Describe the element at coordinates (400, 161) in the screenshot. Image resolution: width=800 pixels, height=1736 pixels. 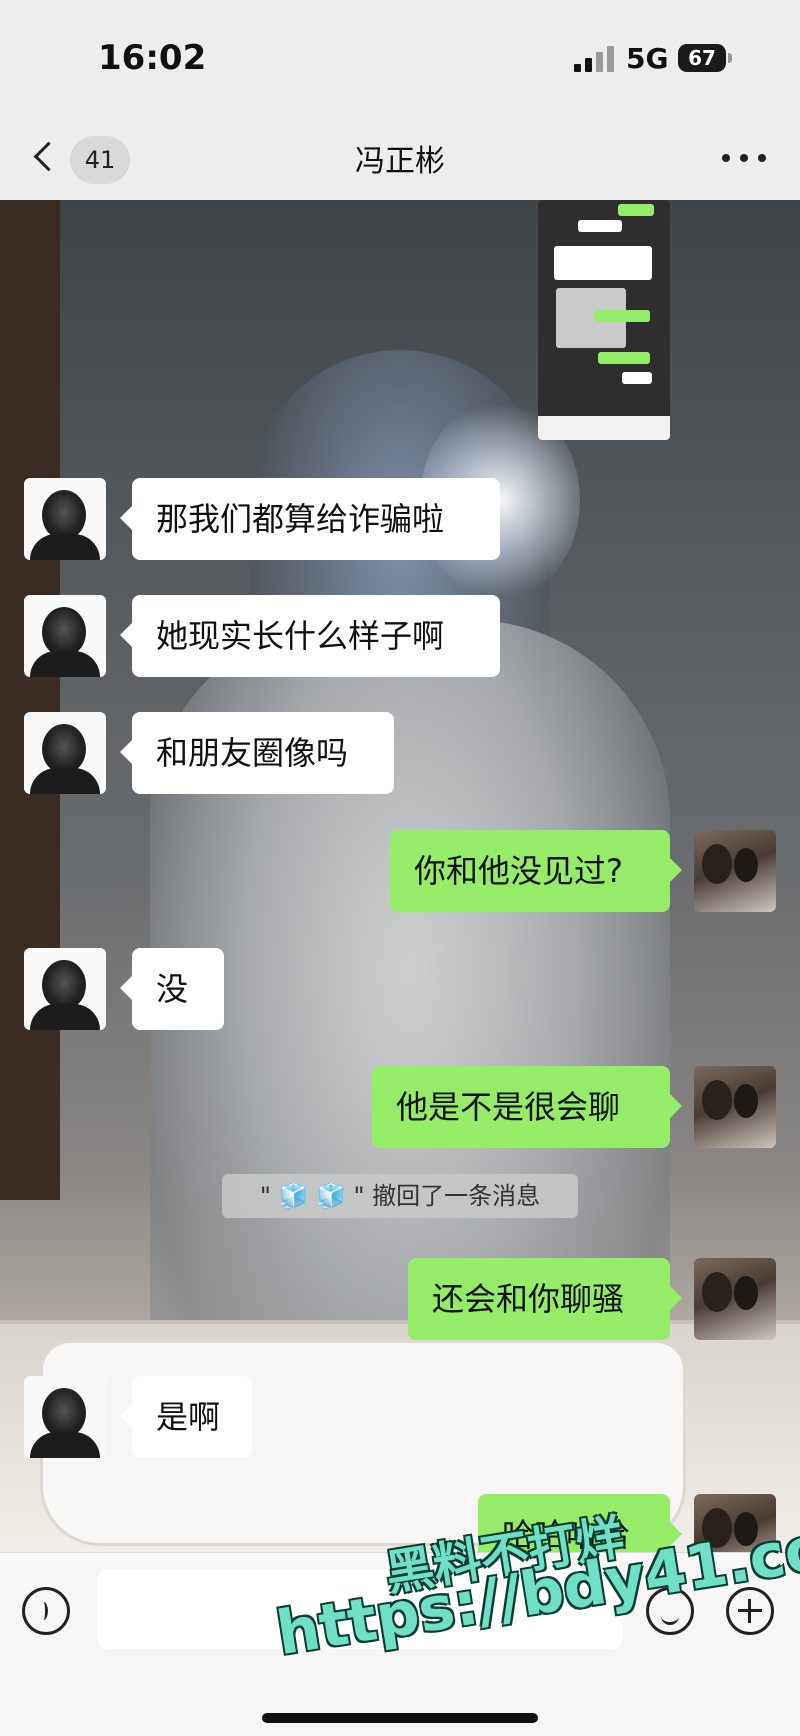
I see `chat-title: 冯正彬` at that location.